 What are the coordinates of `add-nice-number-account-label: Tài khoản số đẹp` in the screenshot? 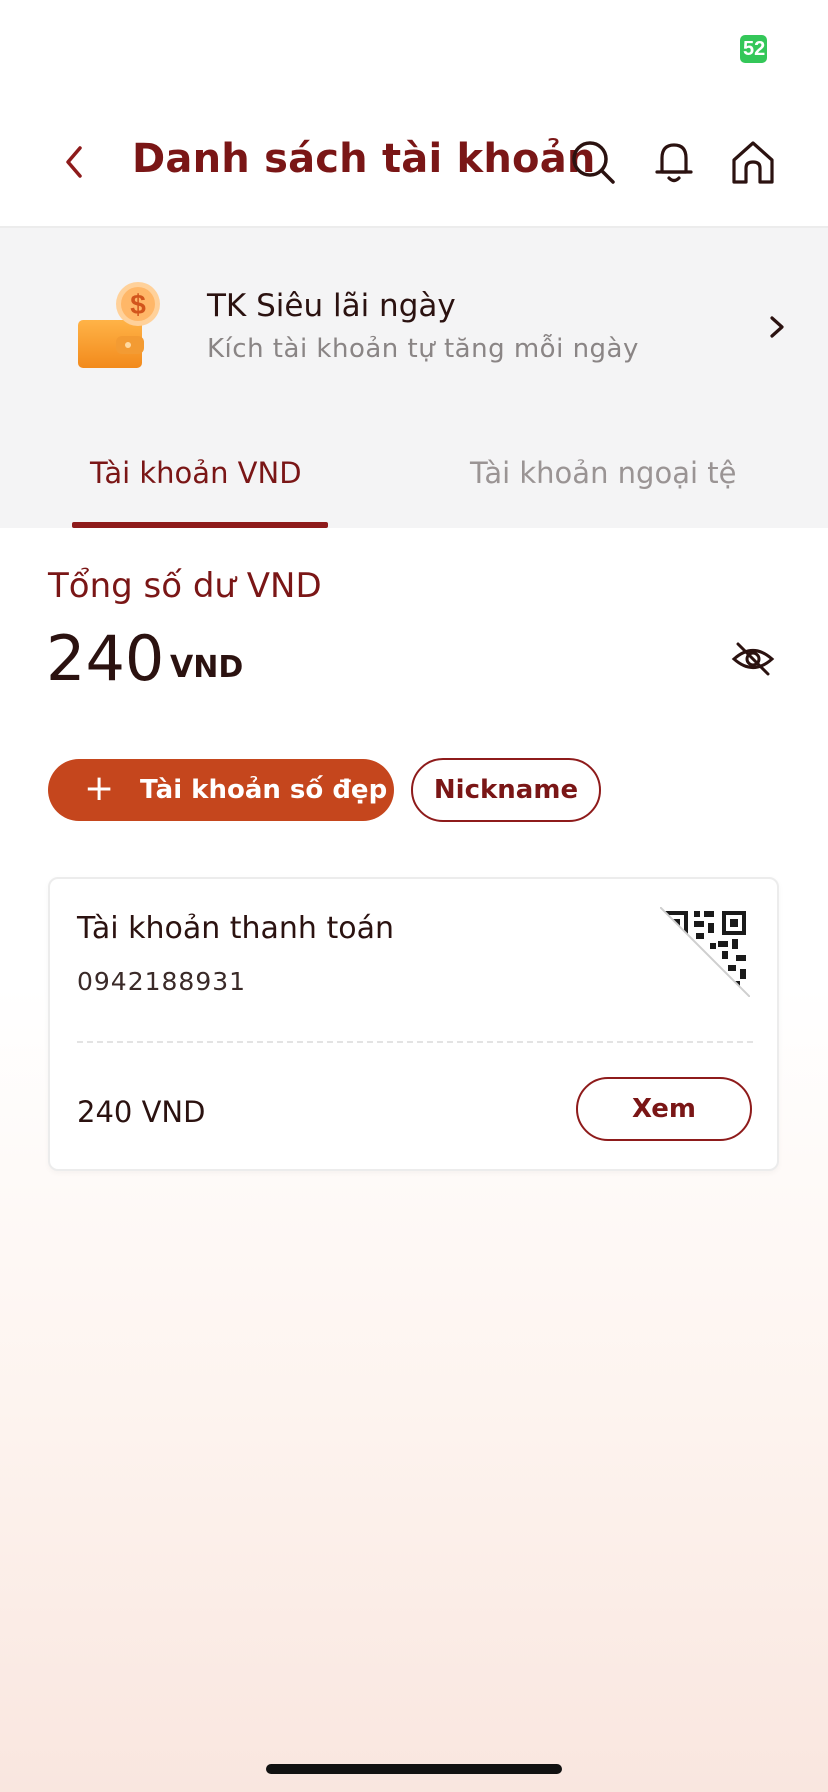 It's located at (264, 790).